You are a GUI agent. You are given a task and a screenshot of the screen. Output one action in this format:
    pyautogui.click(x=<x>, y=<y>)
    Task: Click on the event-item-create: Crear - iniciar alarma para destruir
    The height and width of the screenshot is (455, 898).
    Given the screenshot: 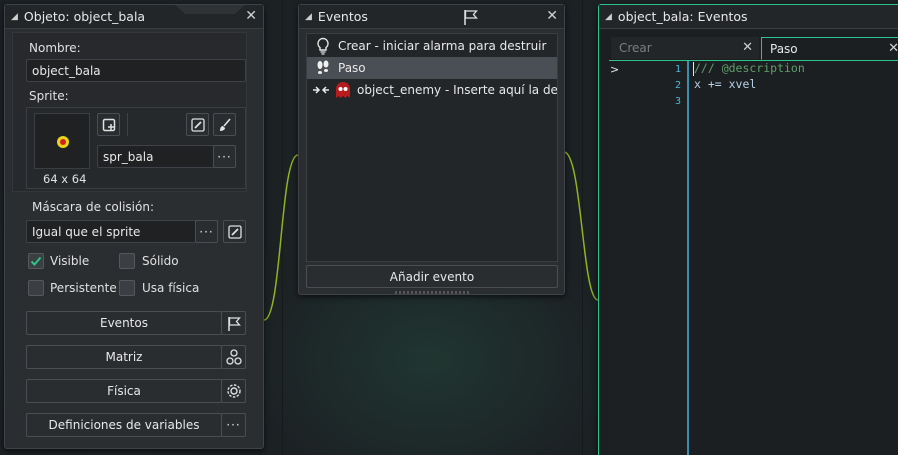 What is the action you would take?
    pyautogui.click(x=432, y=46)
    